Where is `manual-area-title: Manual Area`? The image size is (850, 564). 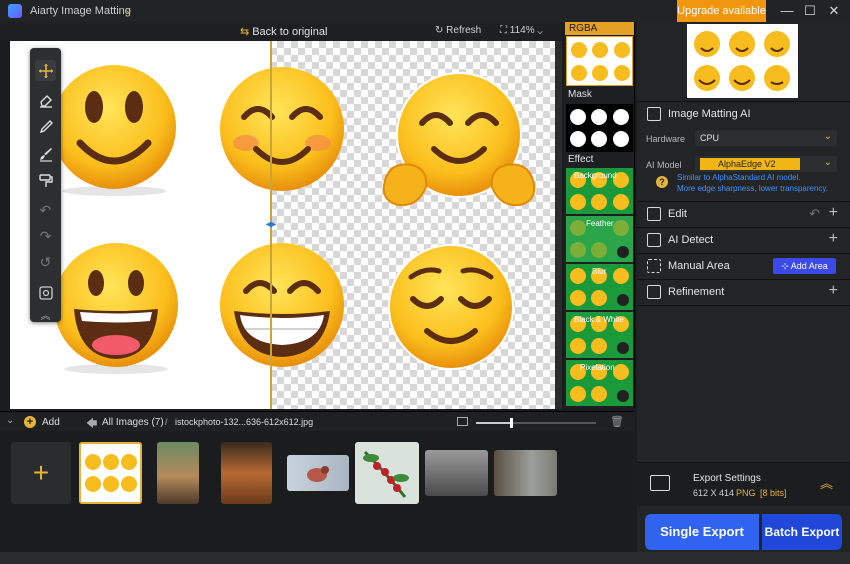
manual-area-title: Manual Area is located at coordinates (699, 266).